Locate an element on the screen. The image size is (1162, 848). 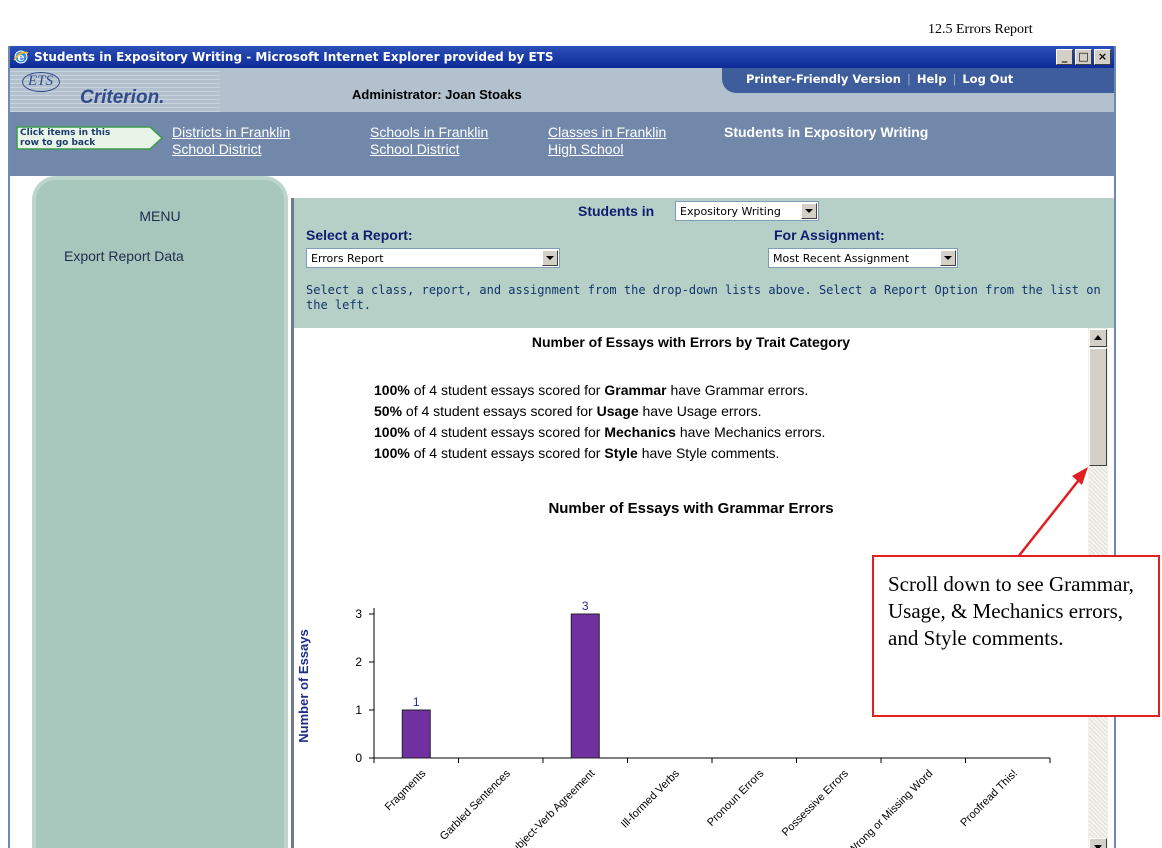
close-button: × is located at coordinates (1102, 57).